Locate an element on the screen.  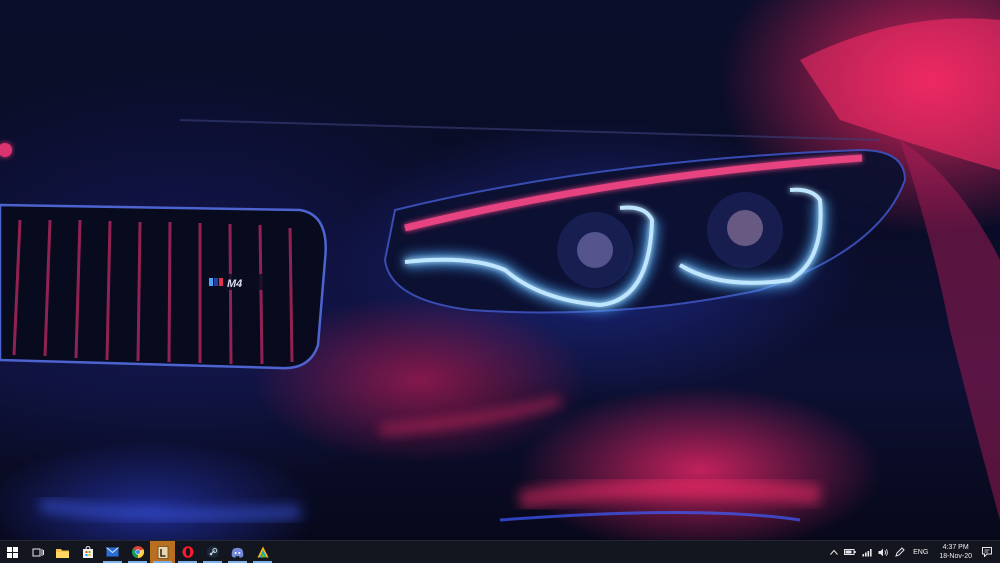
speaker-icon is located at coordinates (883, 552).